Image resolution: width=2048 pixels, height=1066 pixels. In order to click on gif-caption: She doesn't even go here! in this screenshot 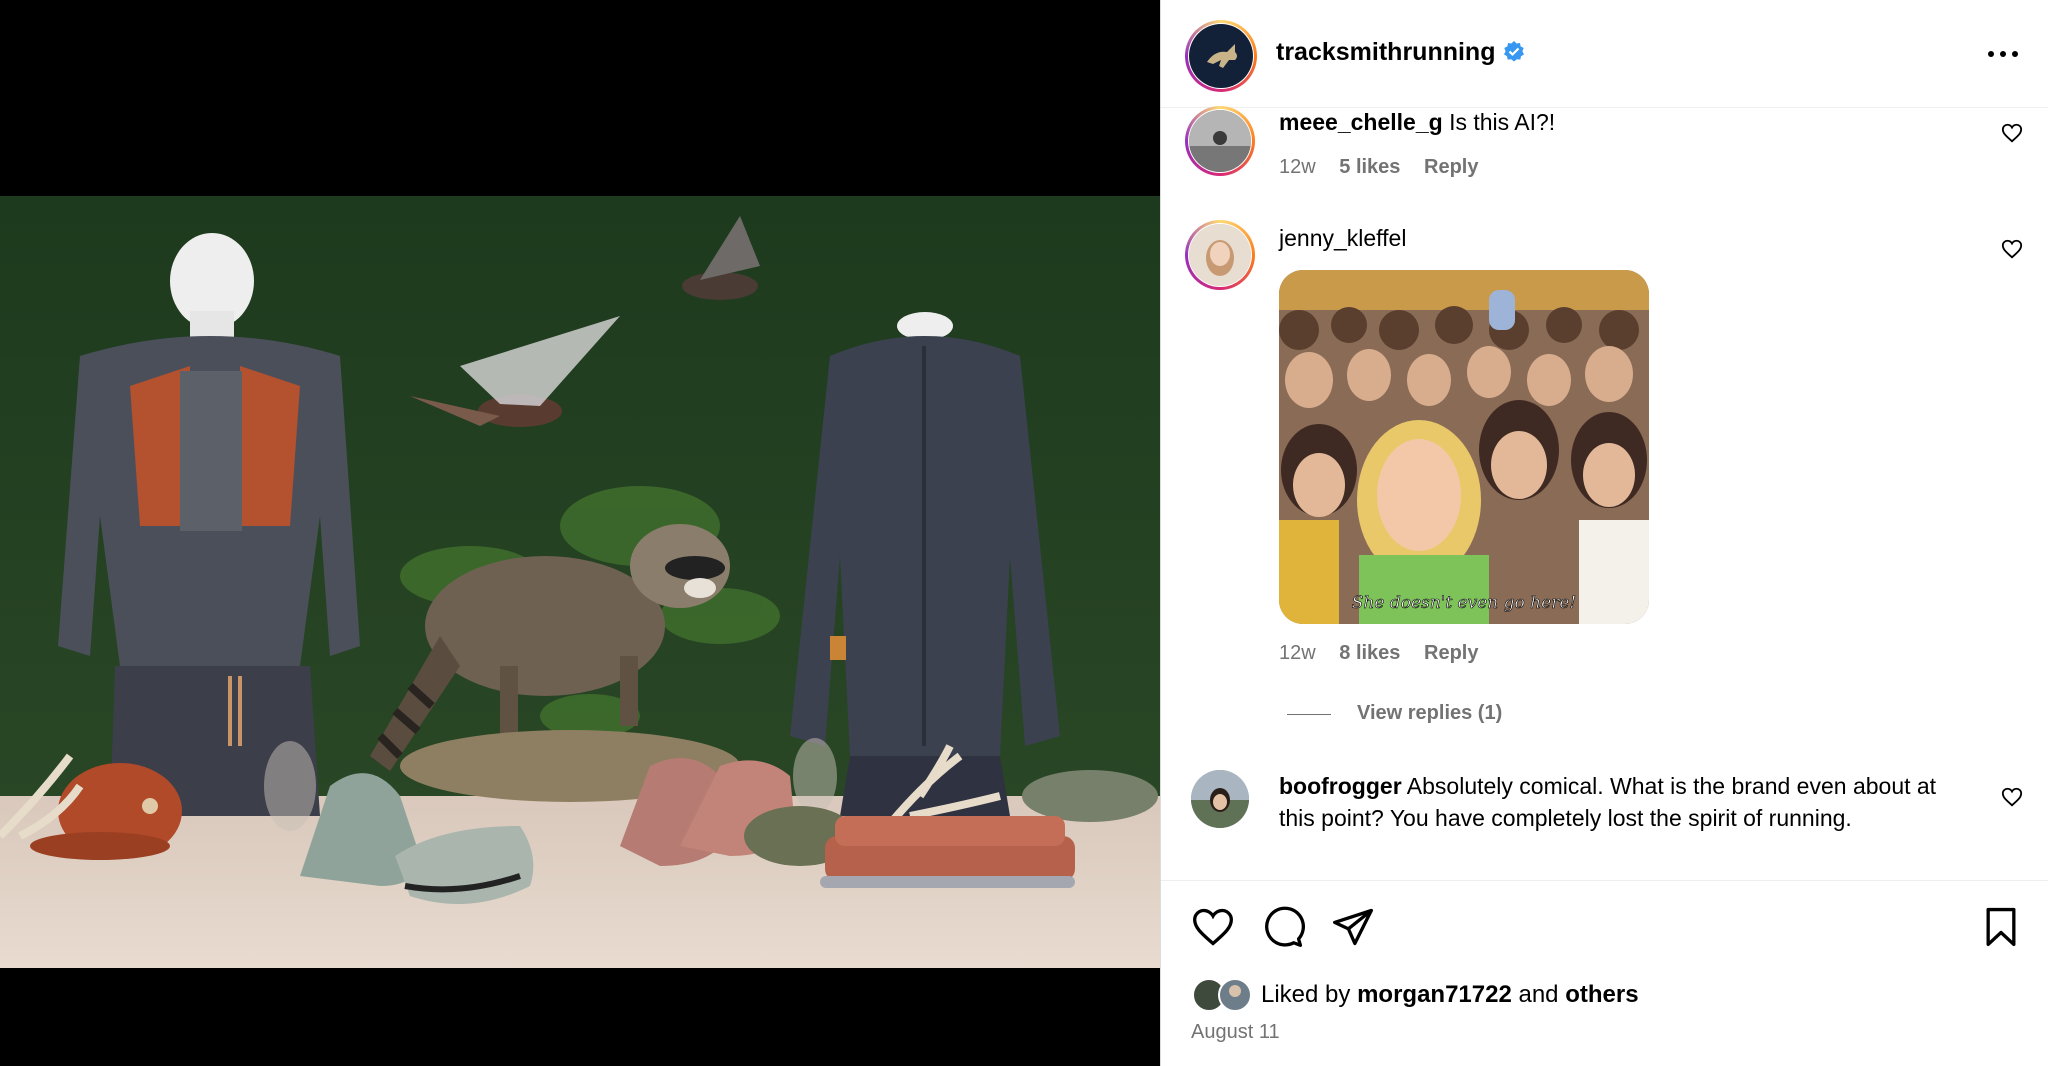, I will do `click(1464, 603)`.